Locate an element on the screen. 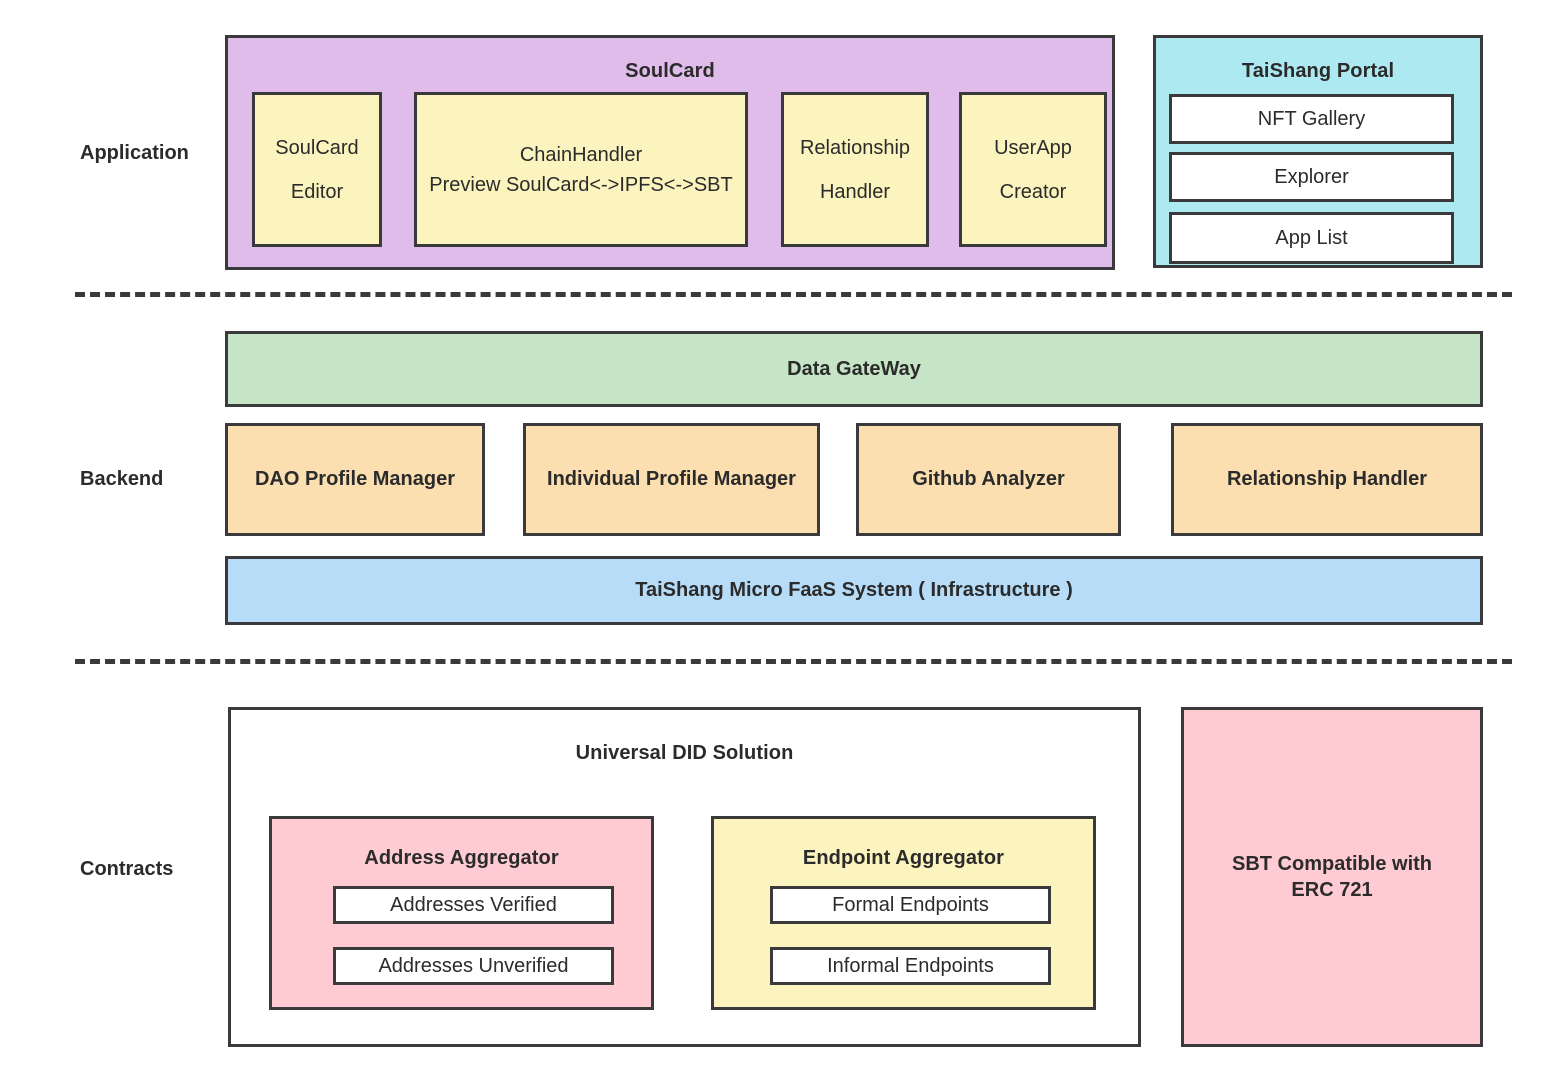 Image resolution: width=1545 pixels, height=1080 pixels. contracts-box-sbt-line2: ERC 721 is located at coordinates (1332, 890).